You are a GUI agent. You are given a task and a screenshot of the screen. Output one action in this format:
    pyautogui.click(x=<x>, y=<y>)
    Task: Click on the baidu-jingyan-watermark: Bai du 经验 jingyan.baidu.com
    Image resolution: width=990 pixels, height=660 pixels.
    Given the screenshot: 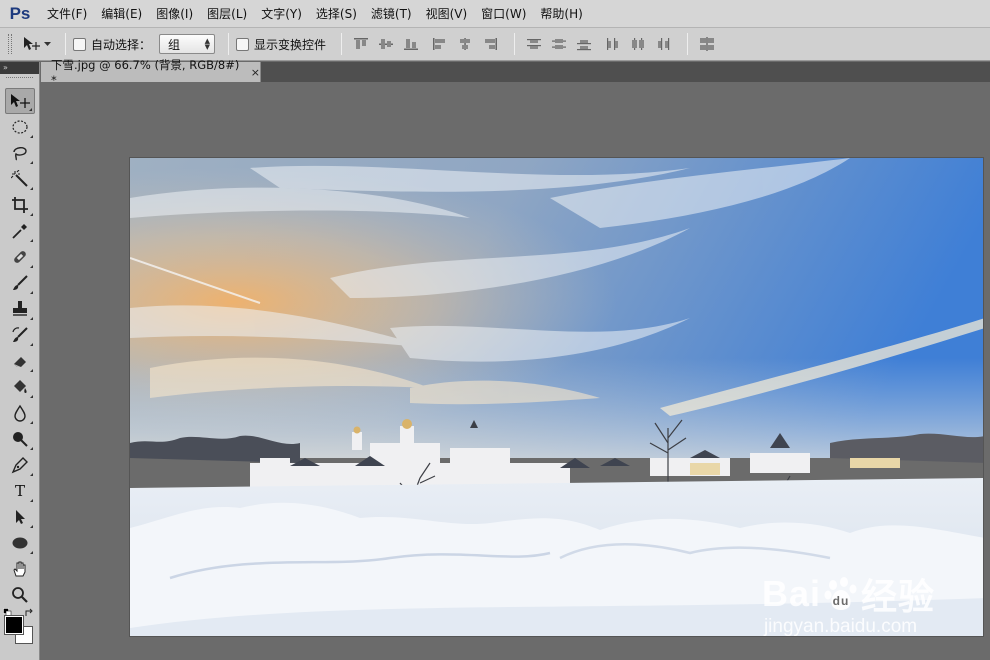 What is the action you would take?
    pyautogui.click(x=848, y=603)
    